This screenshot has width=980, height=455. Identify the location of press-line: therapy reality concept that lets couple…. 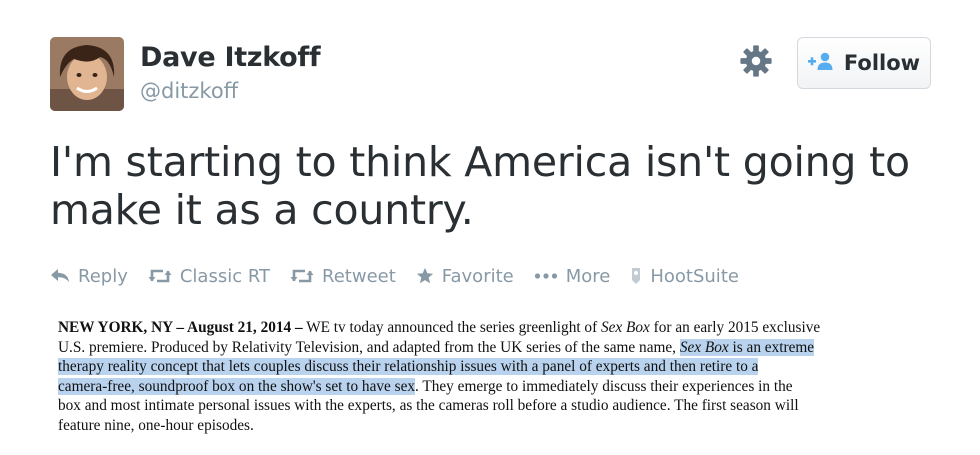
(483, 367).